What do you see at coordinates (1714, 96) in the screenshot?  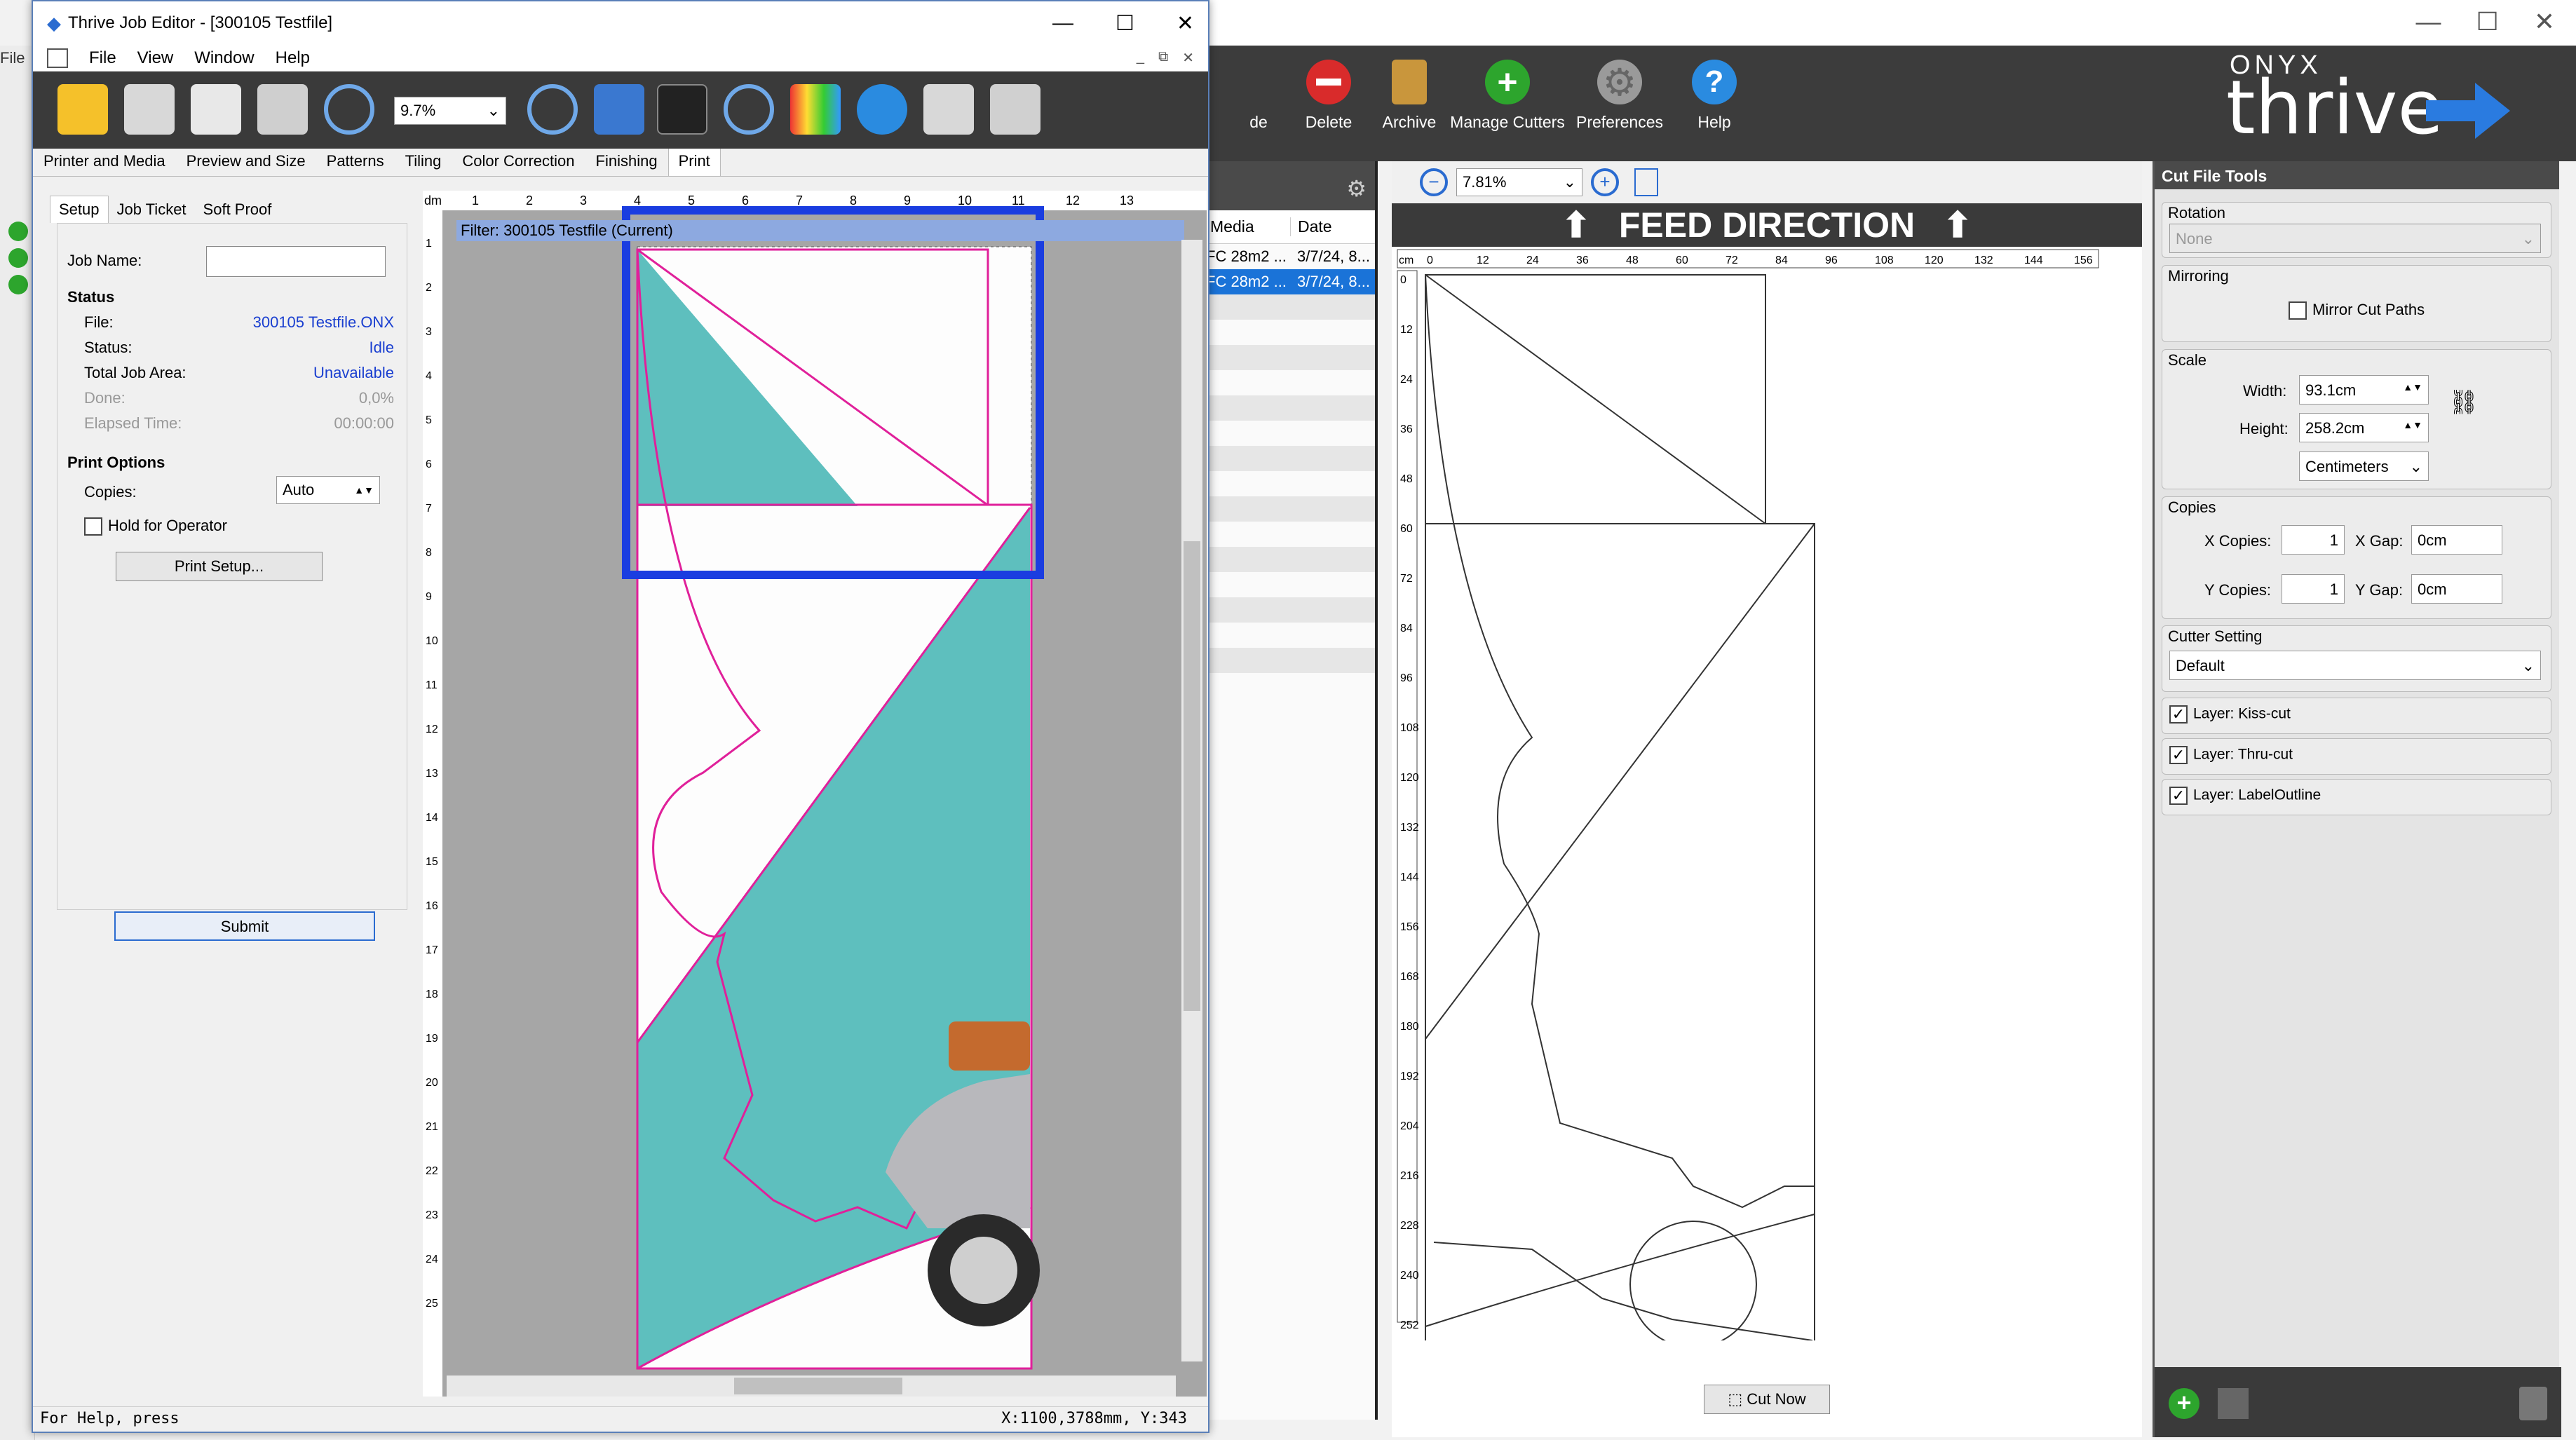 I see `help-button: ? Help` at bounding box center [1714, 96].